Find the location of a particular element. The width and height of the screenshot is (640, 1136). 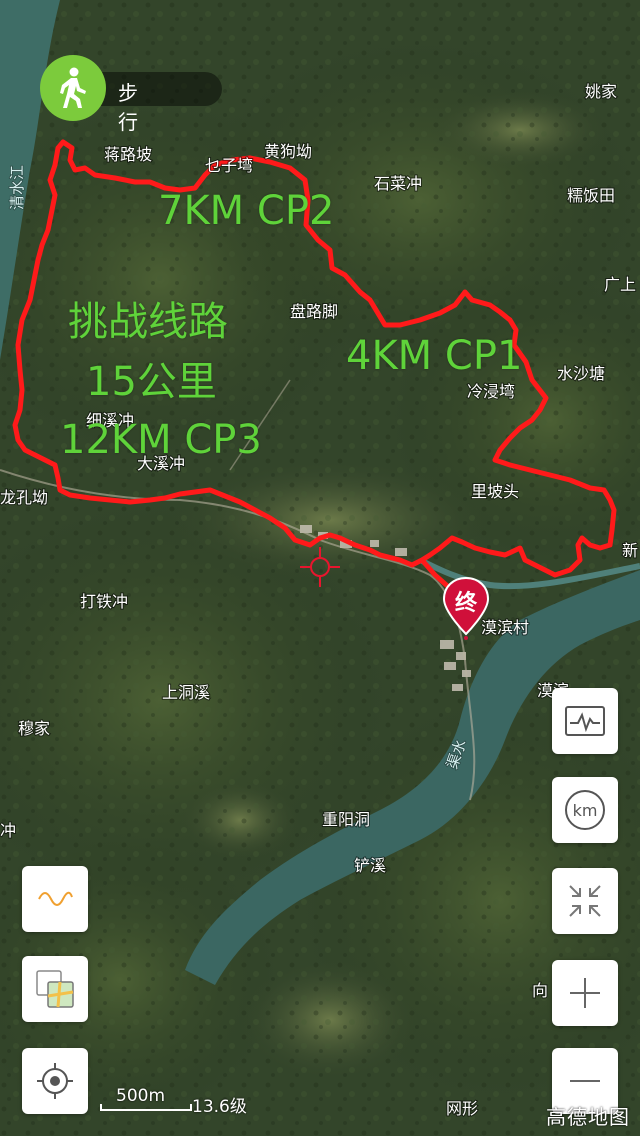

route-line-icon is located at coordinates (55, 898).